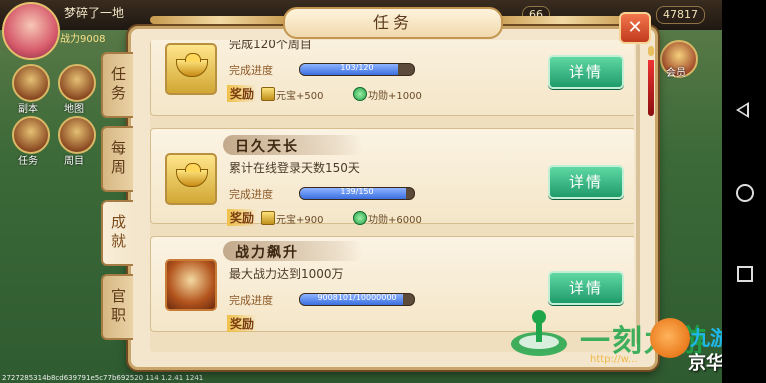  I want to click on reward-merit: 功勋+6000, so click(395, 220).